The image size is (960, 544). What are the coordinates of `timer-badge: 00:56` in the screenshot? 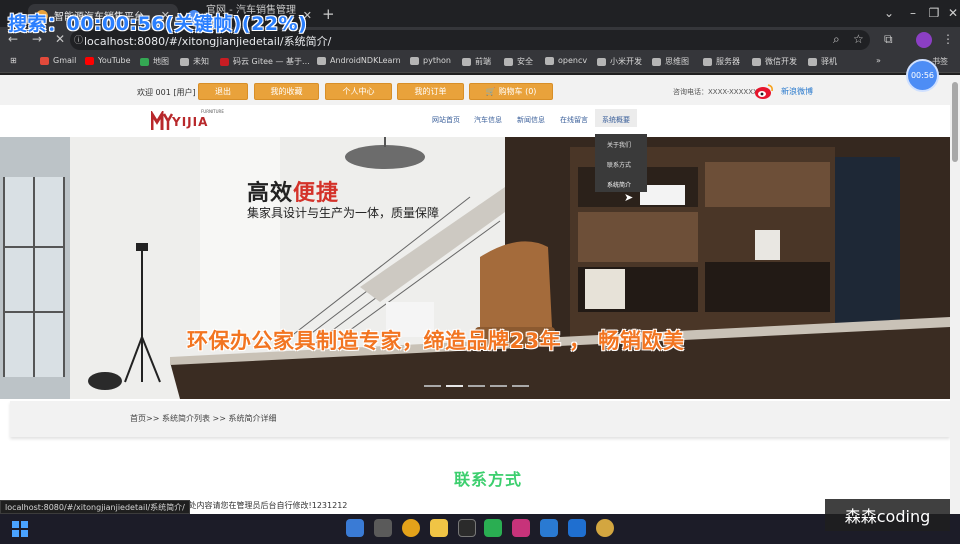 It's located at (922, 75).